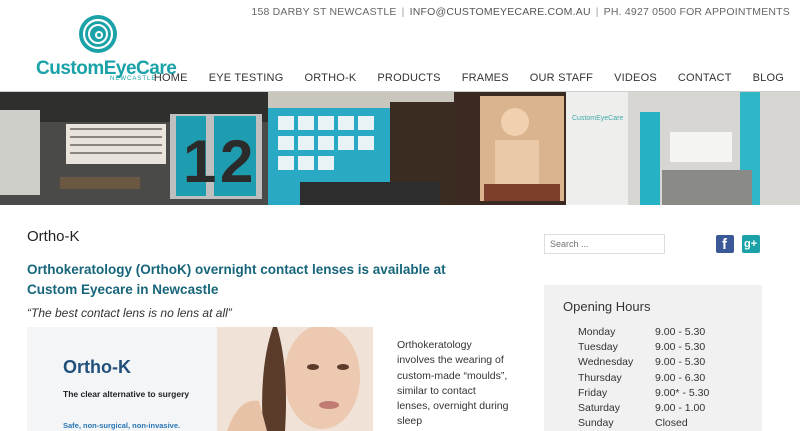  I want to click on hours-day-friday: Friday, so click(593, 393).